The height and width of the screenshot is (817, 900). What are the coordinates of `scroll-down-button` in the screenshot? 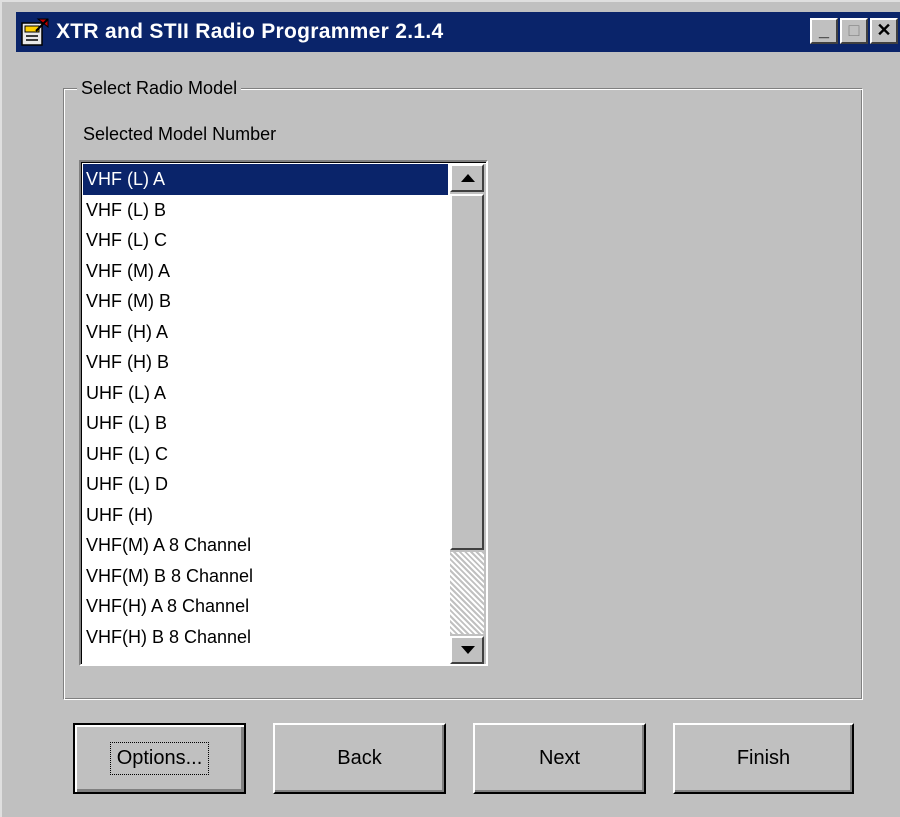 It's located at (467, 650).